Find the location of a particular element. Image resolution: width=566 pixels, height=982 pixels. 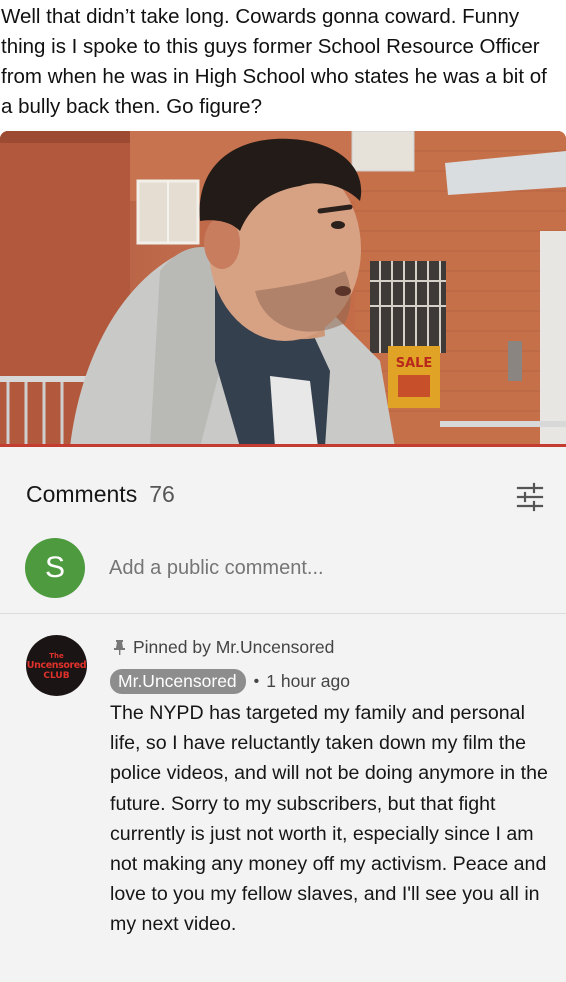

channel-avatar-line-2: Uncensored is located at coordinates (56, 665).